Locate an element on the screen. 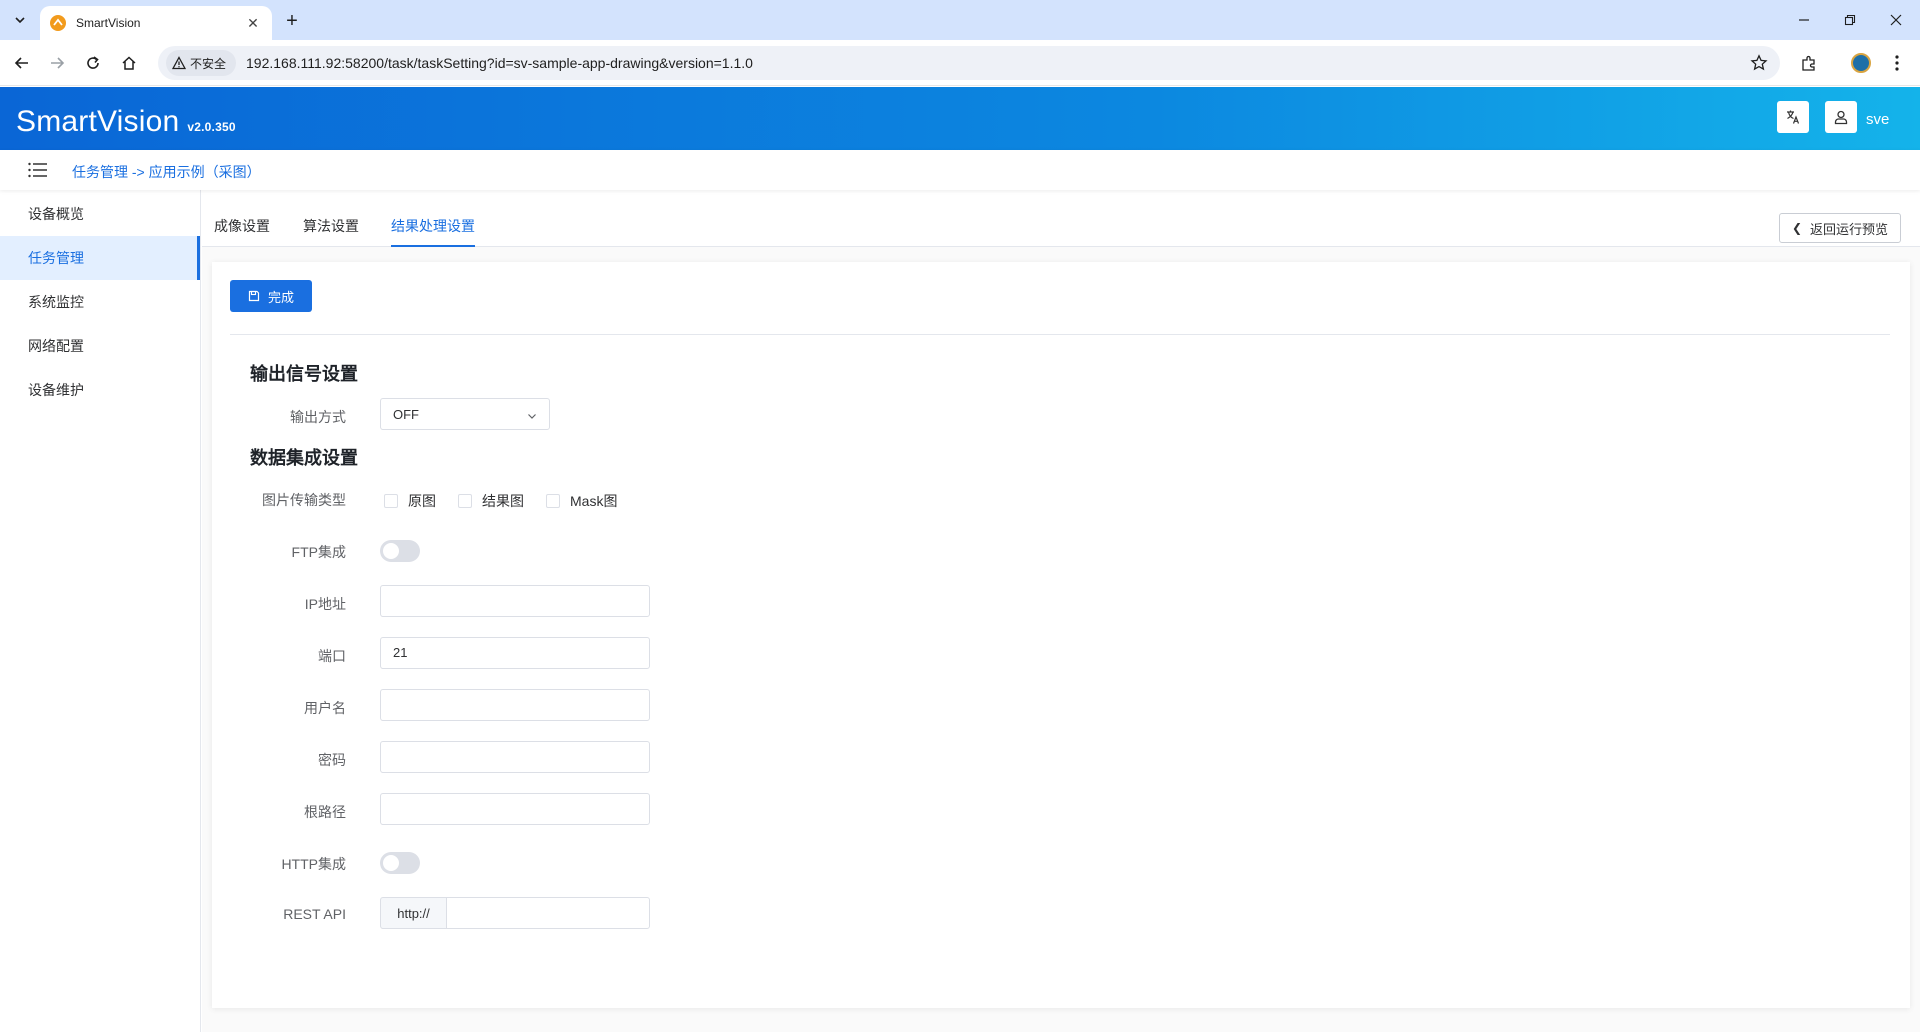  checkbox-mask-image: Mask图 is located at coordinates (581, 501).